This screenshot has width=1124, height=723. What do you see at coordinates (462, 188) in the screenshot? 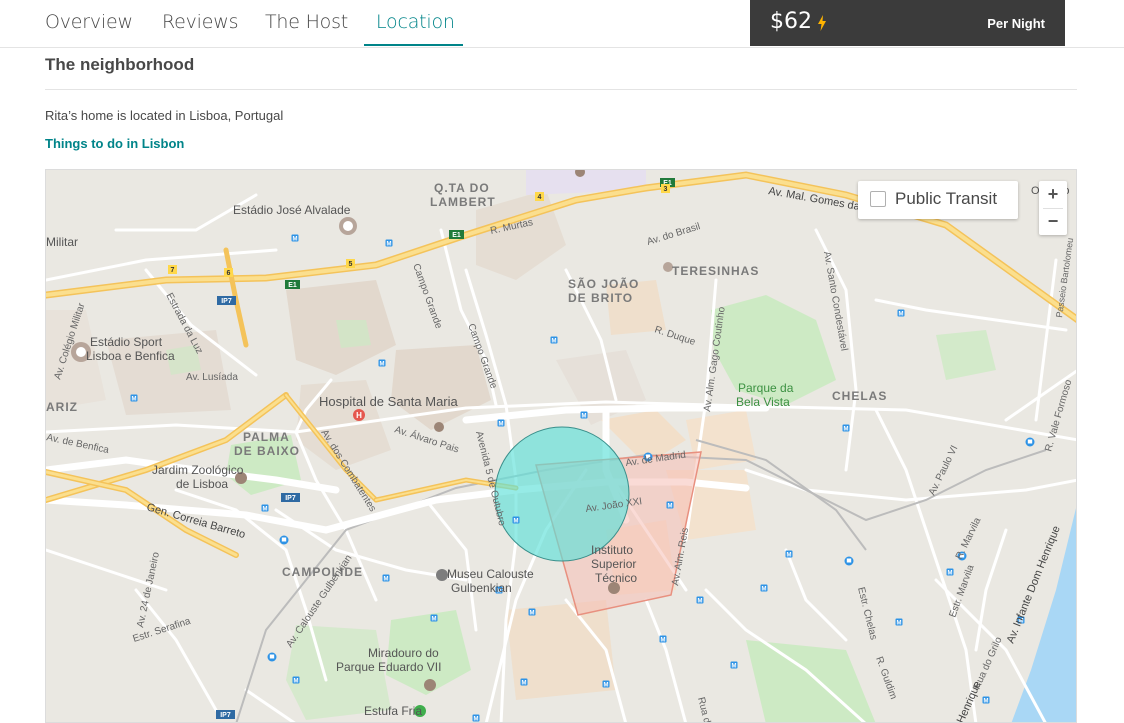
I see `svg-text: Q.TA DO` at bounding box center [462, 188].